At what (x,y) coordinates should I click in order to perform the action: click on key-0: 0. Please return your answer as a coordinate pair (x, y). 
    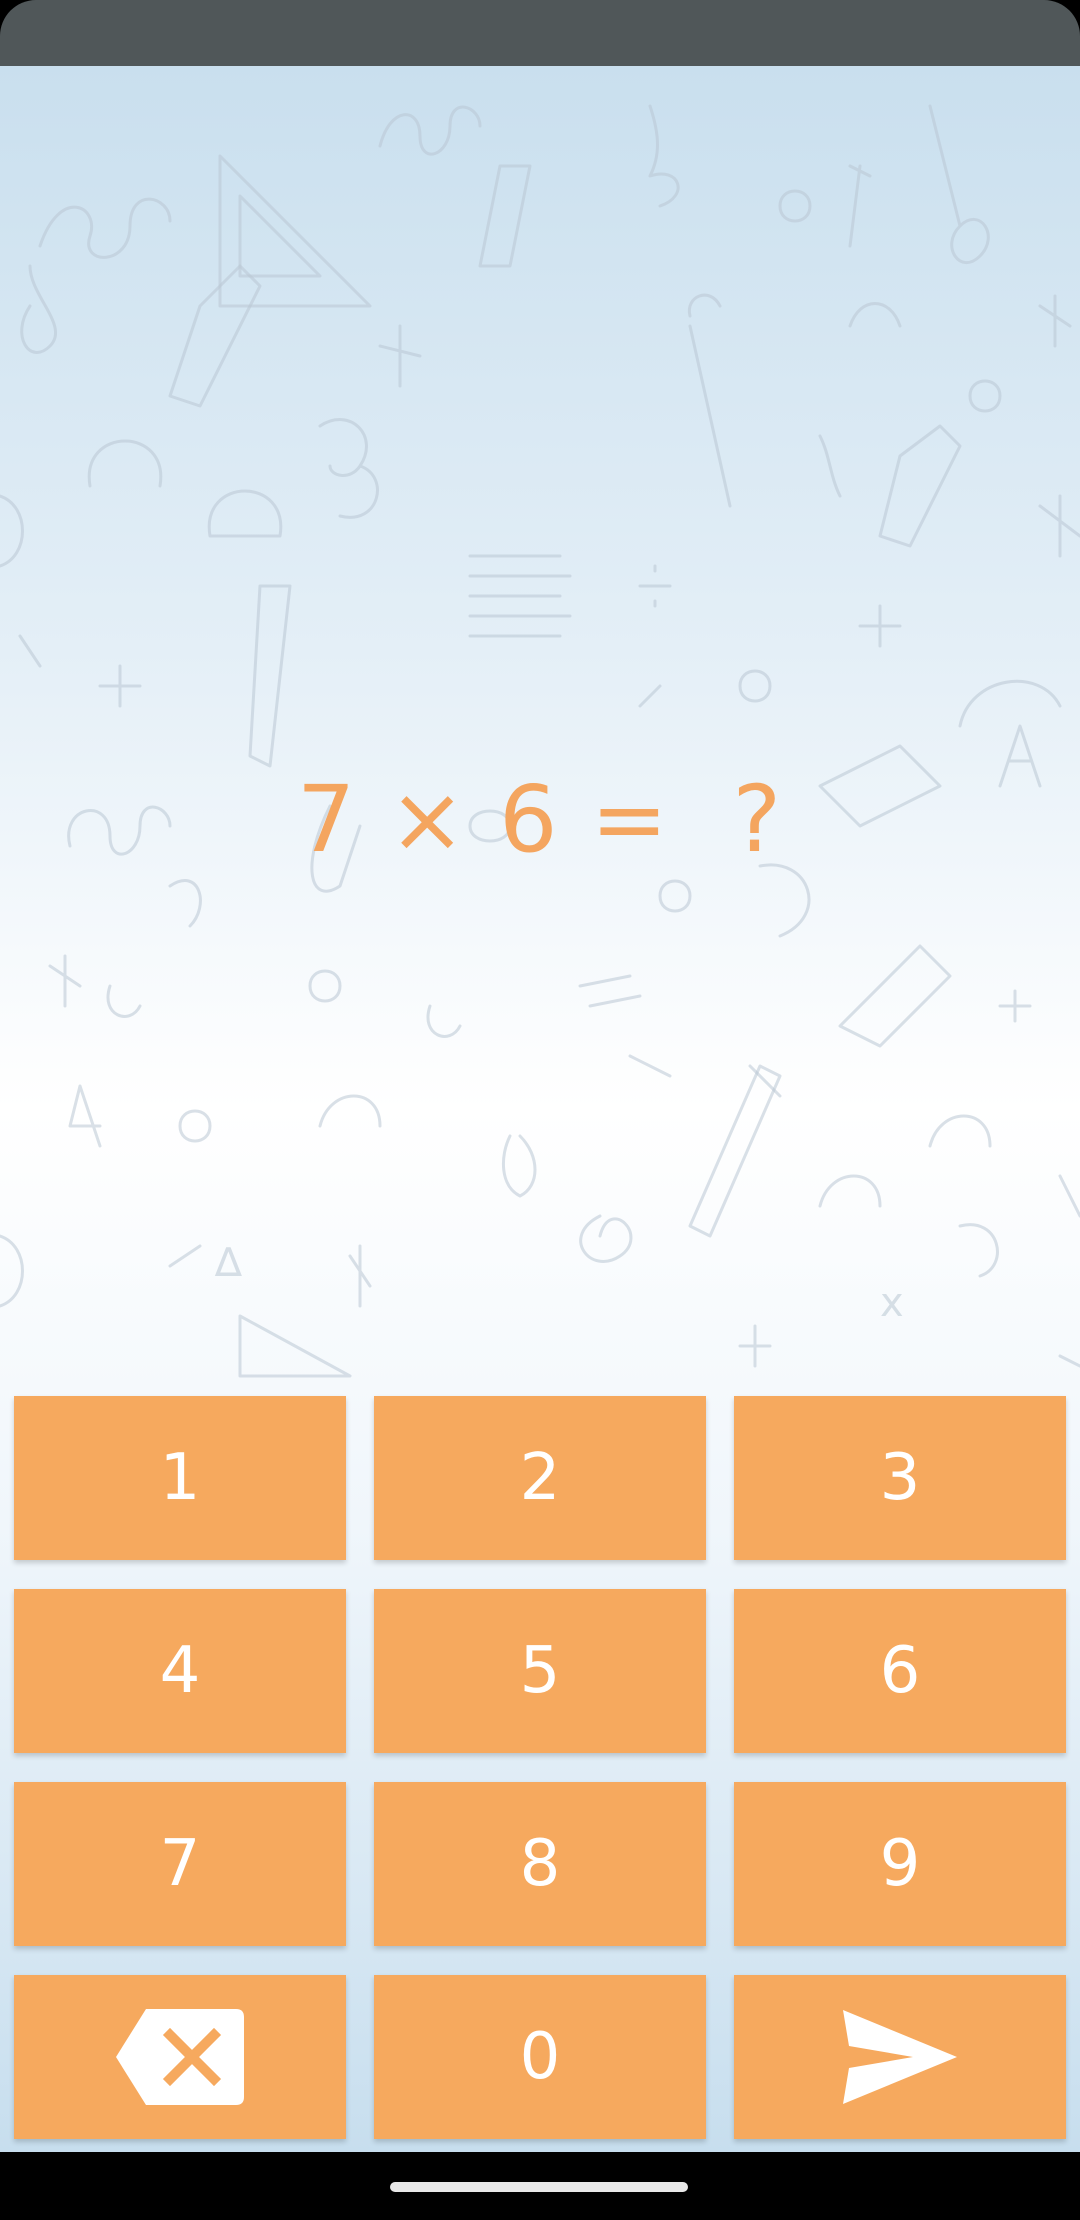
    Looking at the image, I should click on (540, 2057).